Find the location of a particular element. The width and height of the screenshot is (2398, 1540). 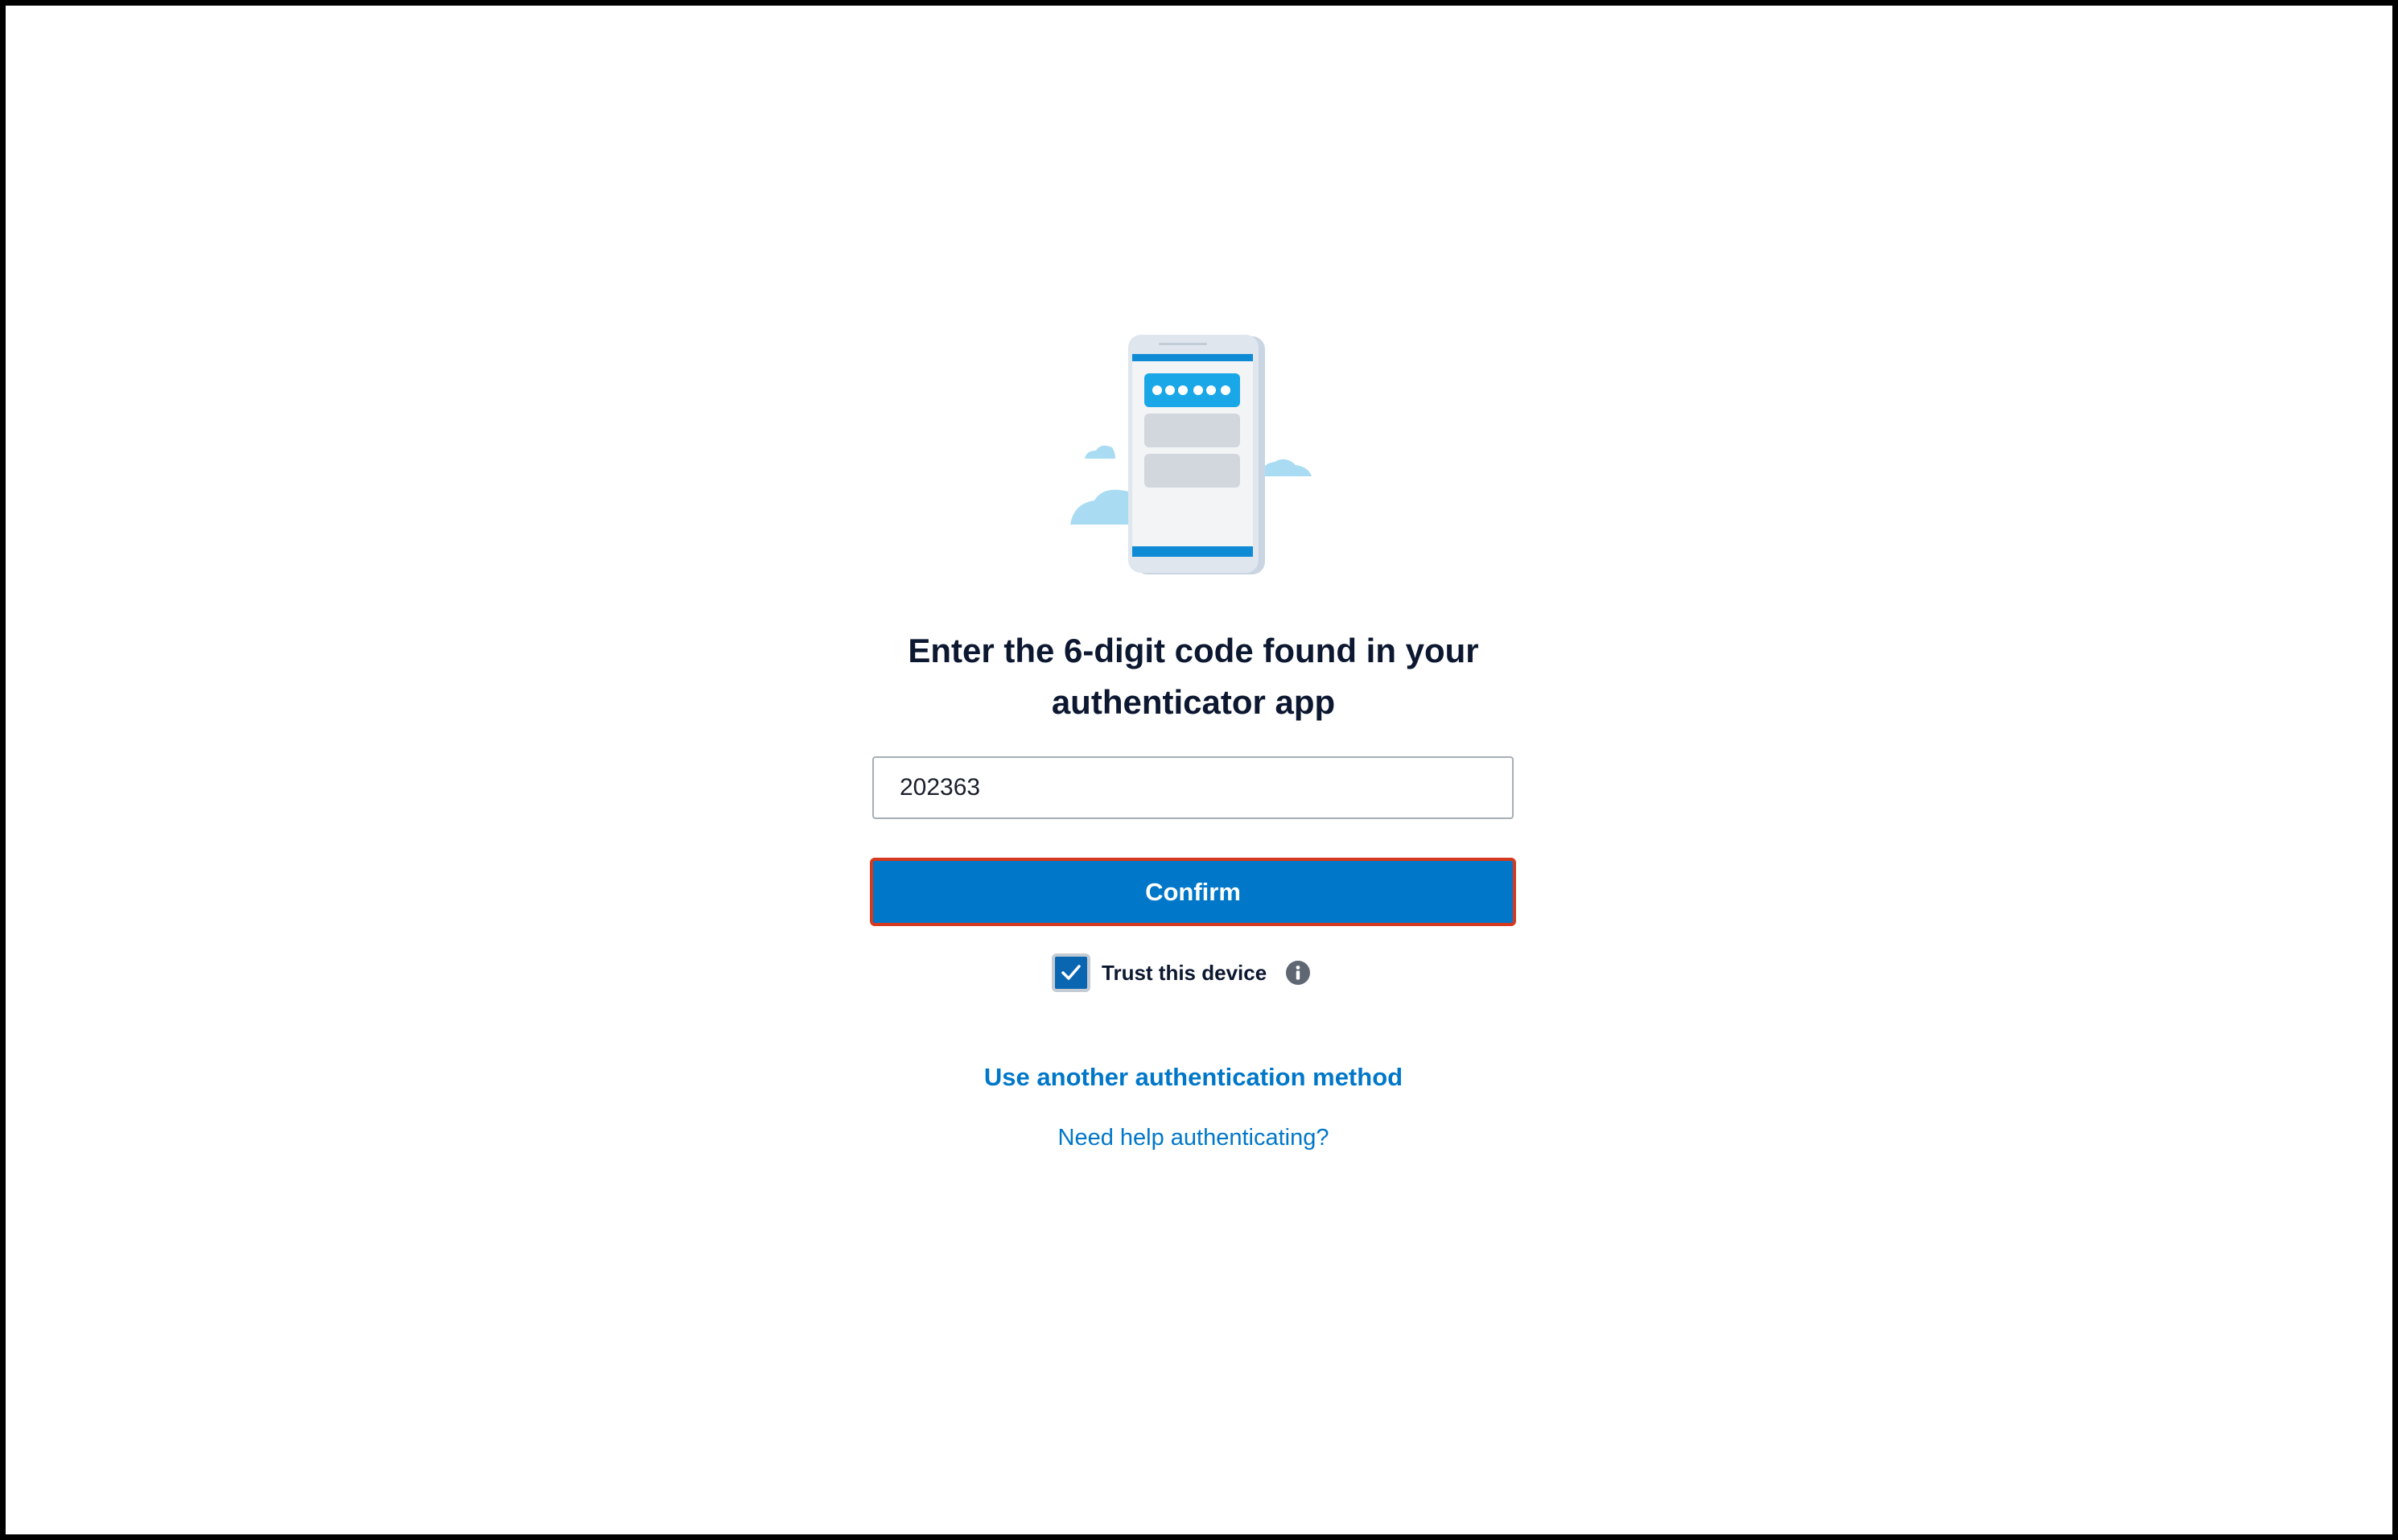

trust-device-checkbox is located at coordinates (1071, 973).